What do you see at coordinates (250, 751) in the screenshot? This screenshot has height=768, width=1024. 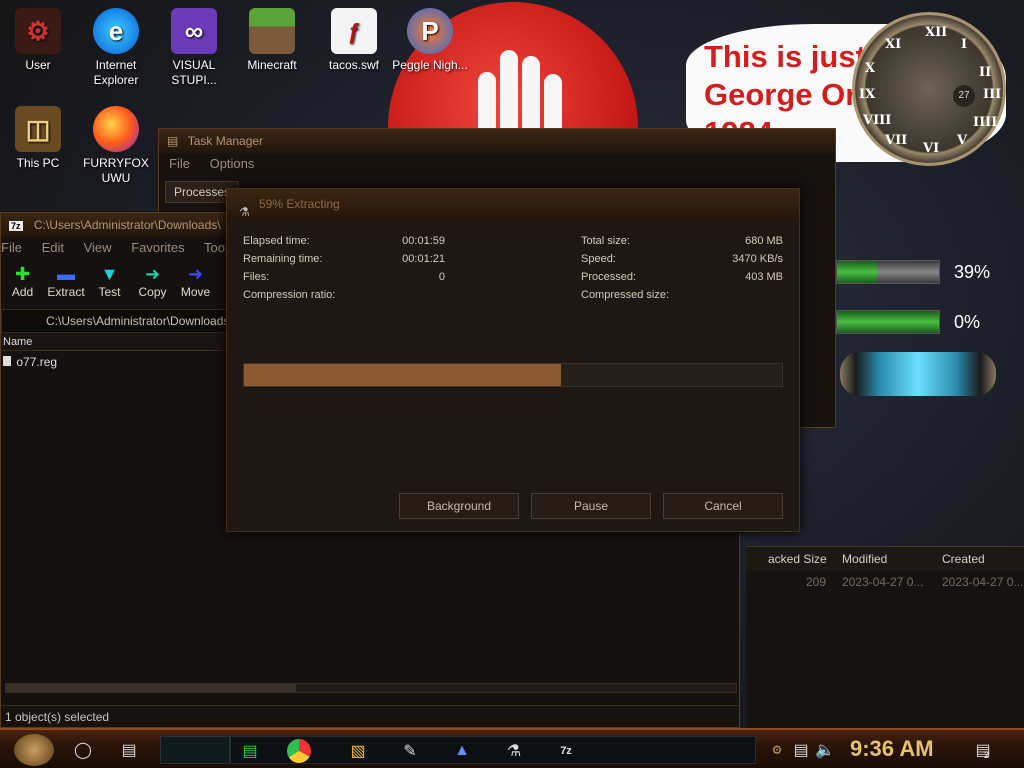 I see `notes-icon: ▤` at bounding box center [250, 751].